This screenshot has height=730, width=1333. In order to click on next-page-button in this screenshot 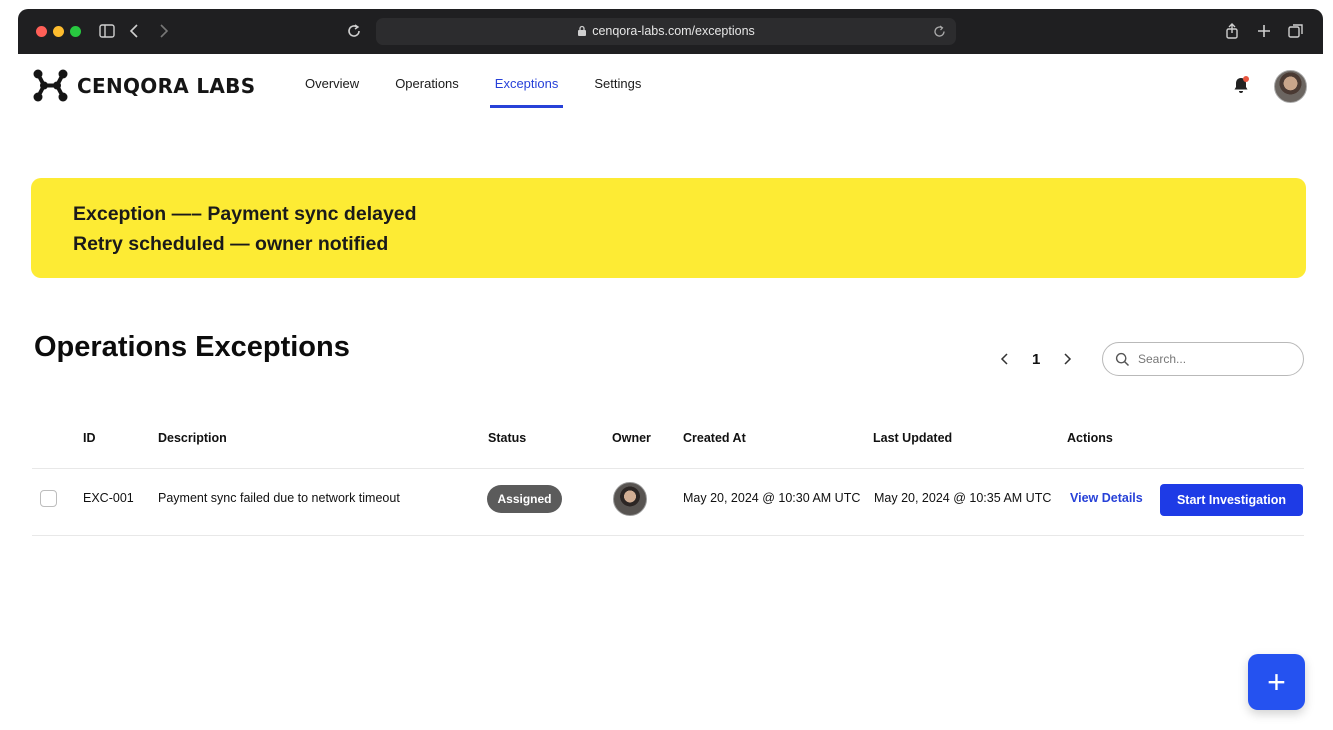, I will do `click(1067, 359)`.